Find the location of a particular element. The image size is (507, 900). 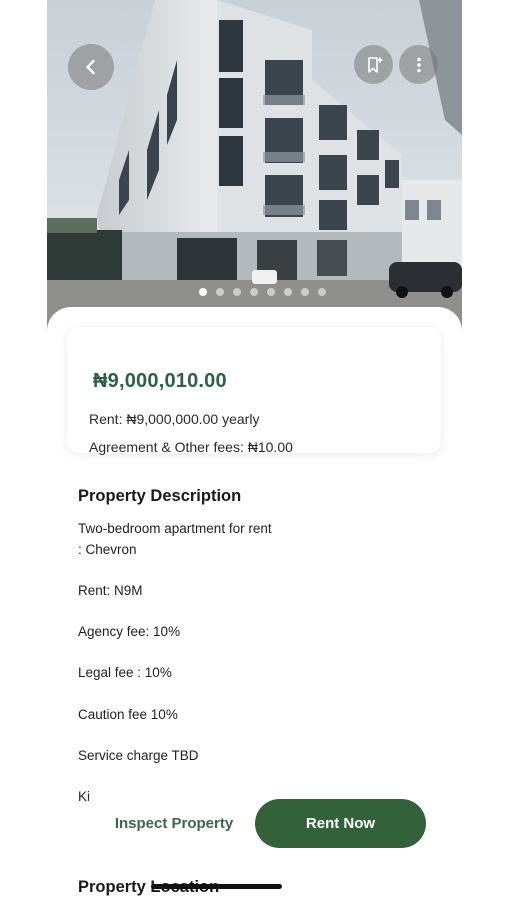

inspect-property-button: Inspect Property is located at coordinates (174, 823).